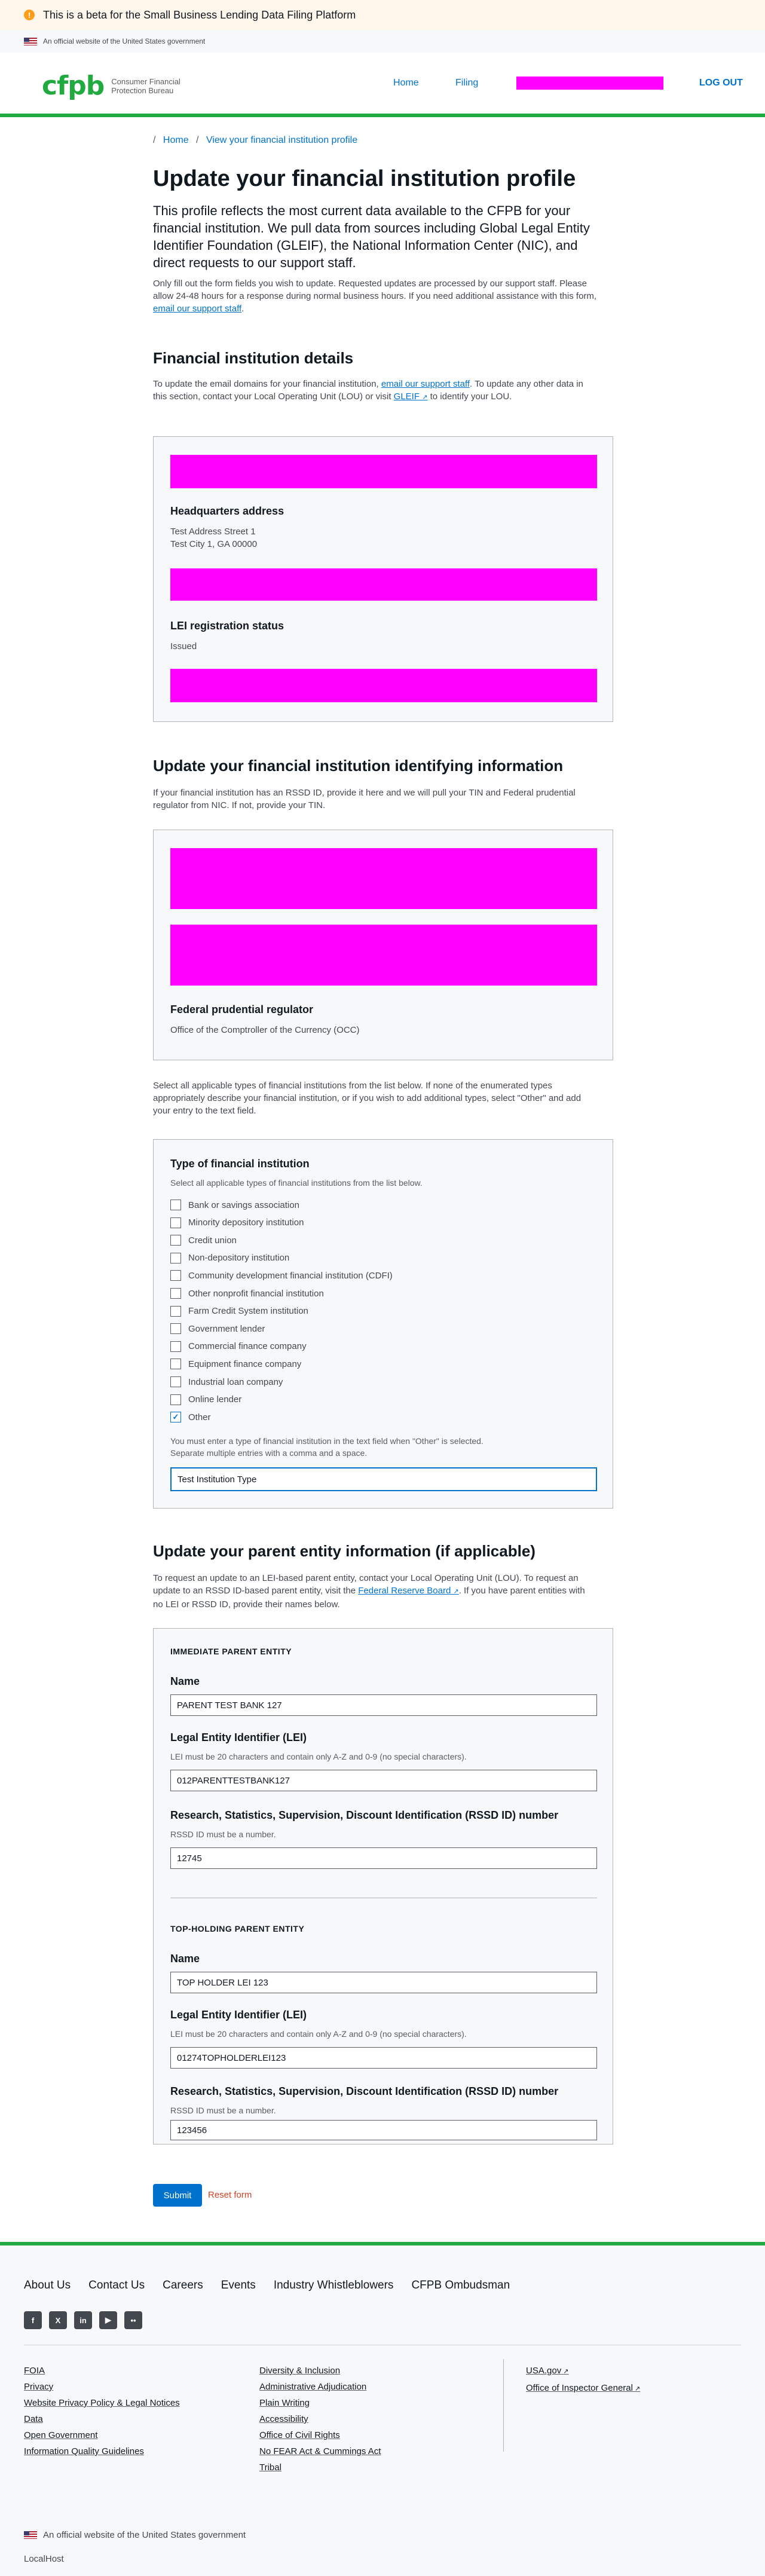  I want to click on external-link-icon: ↗, so click(636, 2389).